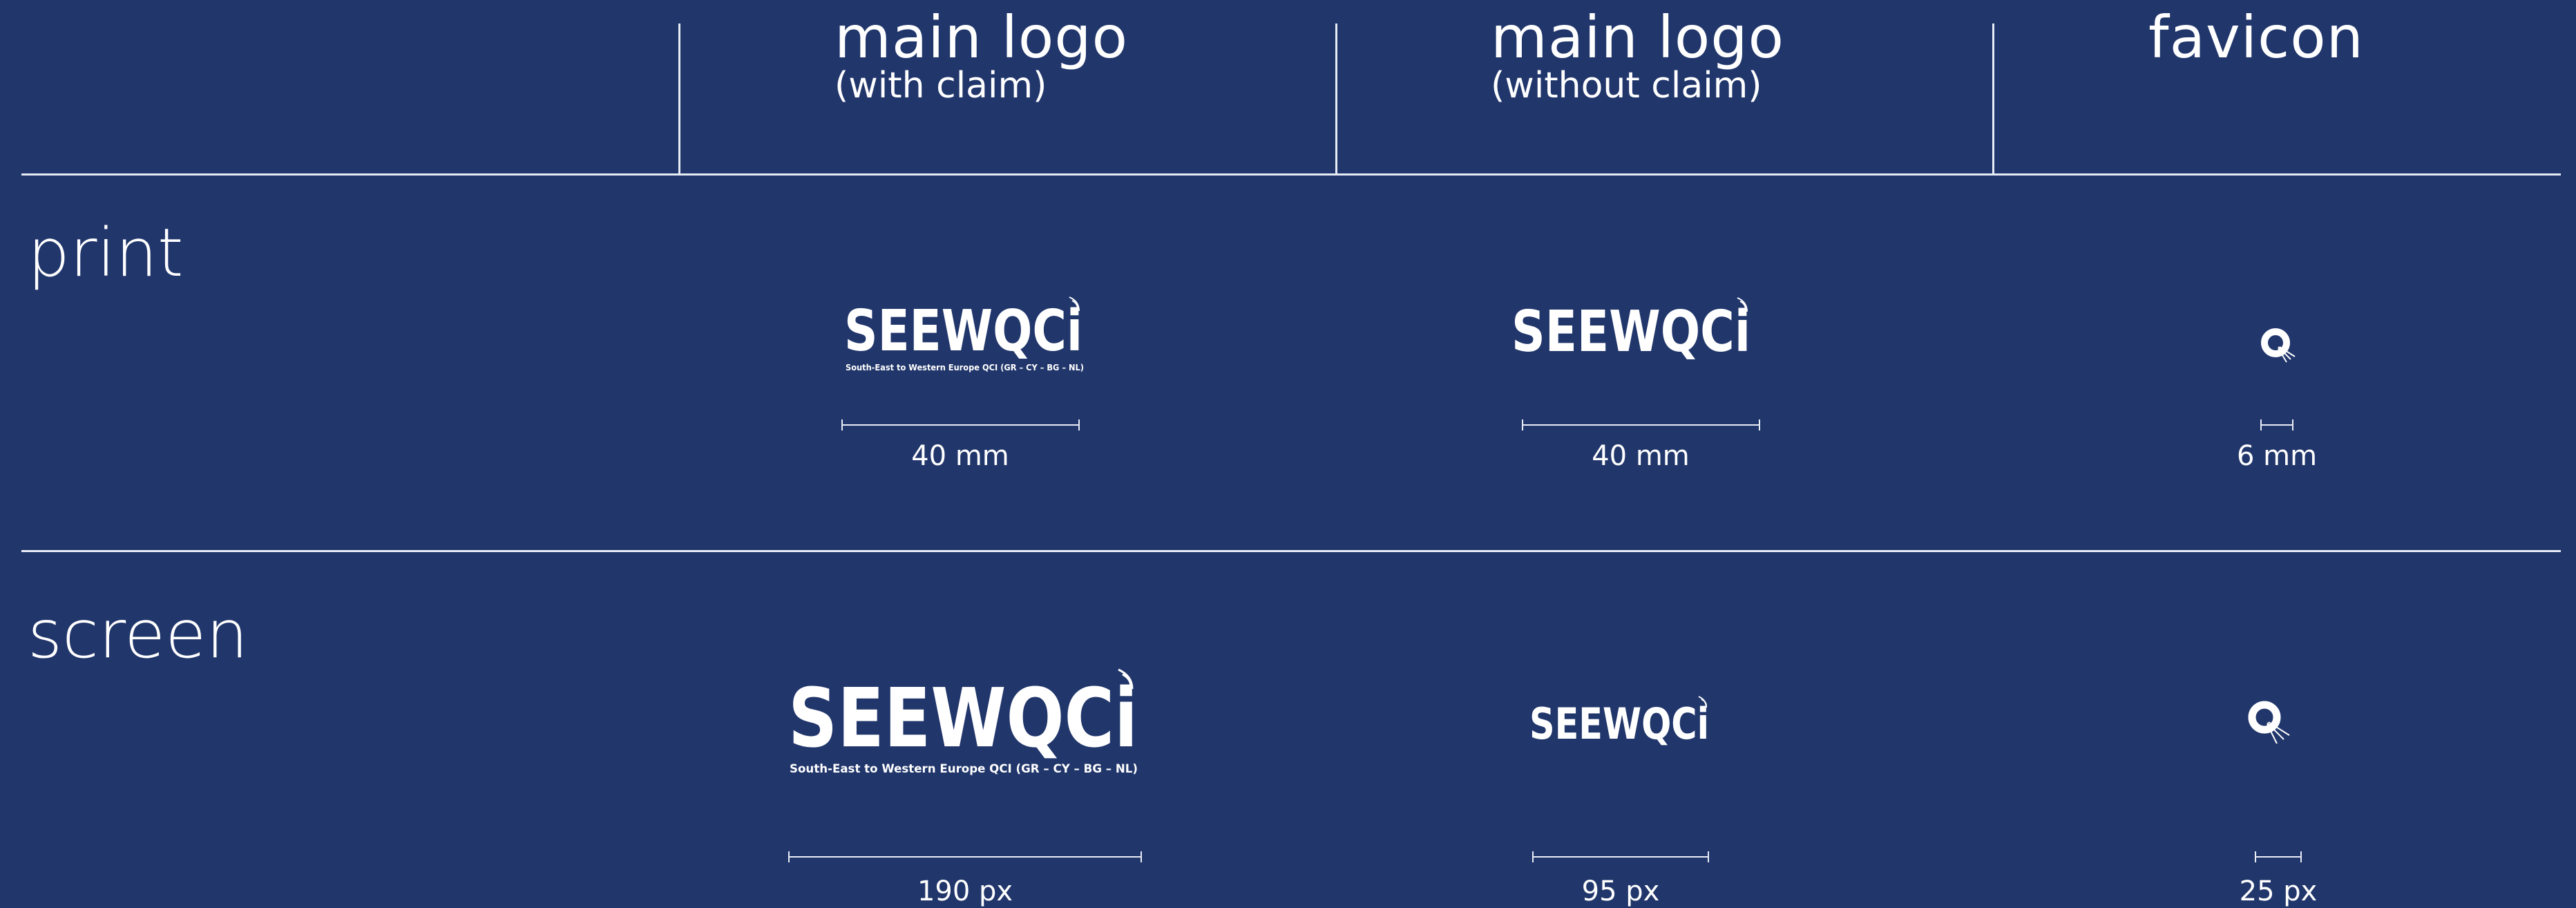 The height and width of the screenshot is (908, 2576). I want to click on seewqci-logo-screen: SEEWQCi, so click(1619, 722).